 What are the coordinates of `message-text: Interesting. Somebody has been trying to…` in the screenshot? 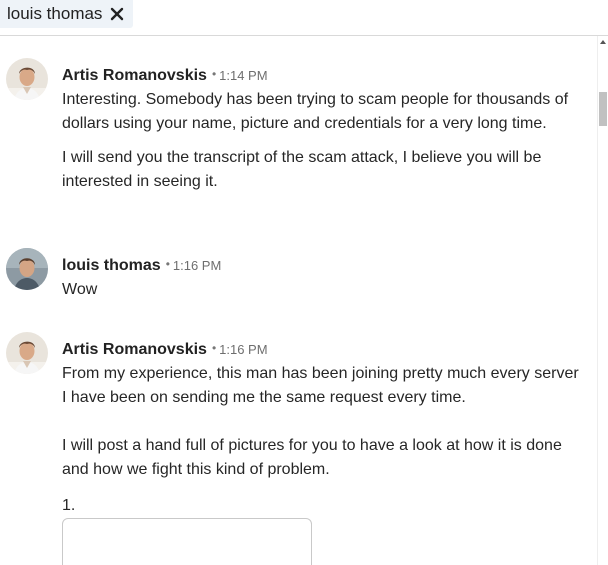 It's located at (315, 111).